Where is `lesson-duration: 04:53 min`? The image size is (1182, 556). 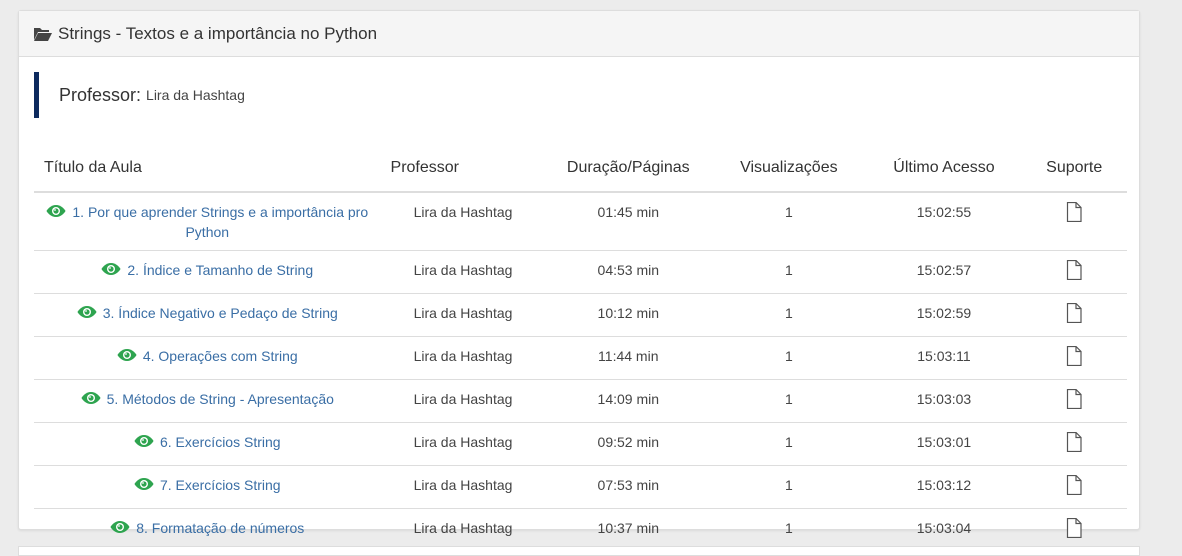
lesson-duration: 04:53 min is located at coordinates (628, 272).